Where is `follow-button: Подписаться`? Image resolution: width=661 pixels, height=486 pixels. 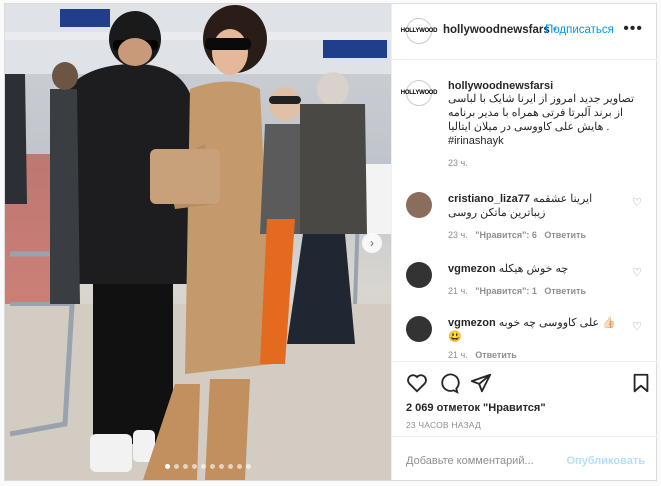 follow-button: Подписаться is located at coordinates (579, 30).